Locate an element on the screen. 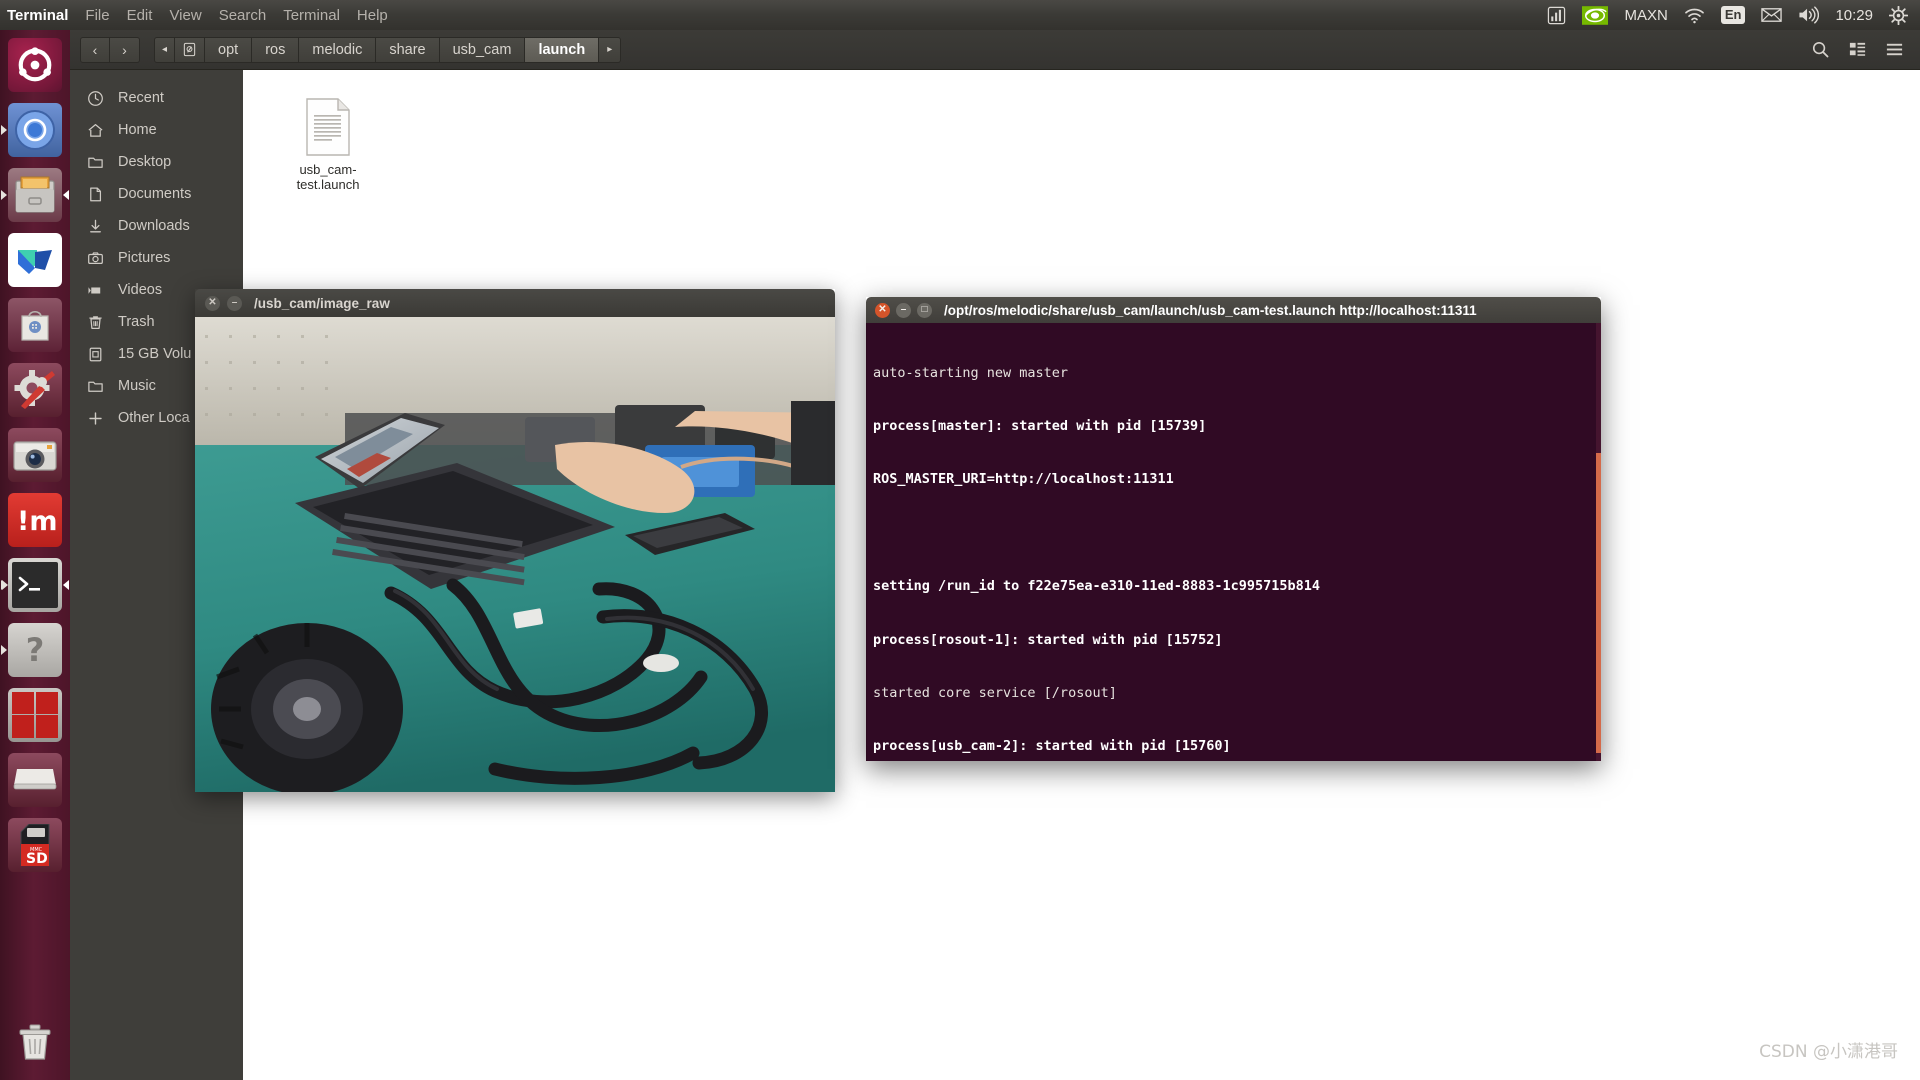 This screenshot has height=1080, width=1920. focused-indicator-icon is located at coordinates (66, 194).